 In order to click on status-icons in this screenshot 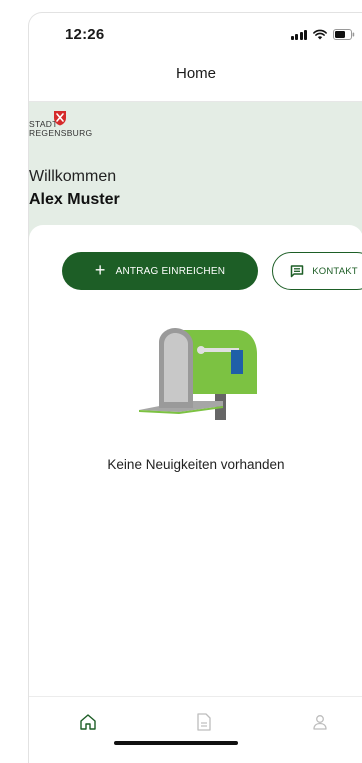, I will do `click(323, 34)`.